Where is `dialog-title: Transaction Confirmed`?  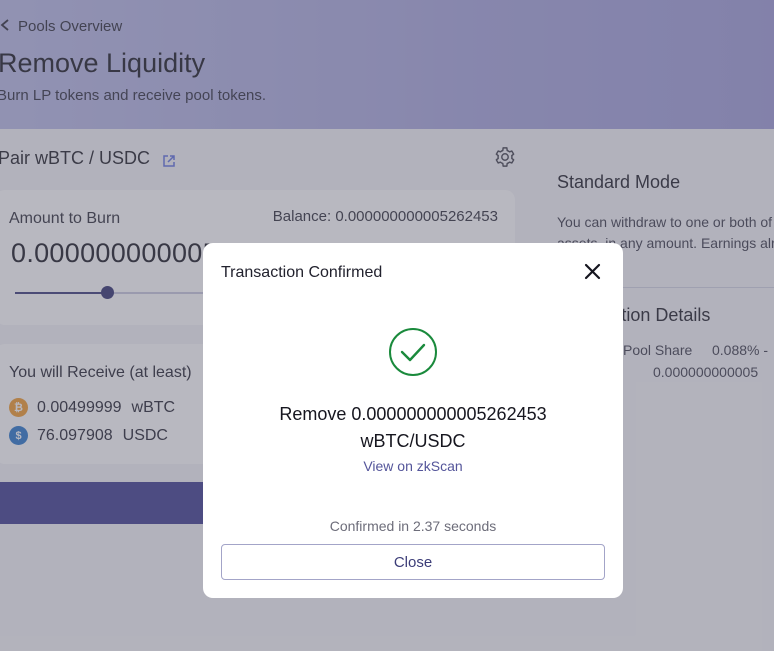
dialog-title: Transaction Confirmed is located at coordinates (302, 272).